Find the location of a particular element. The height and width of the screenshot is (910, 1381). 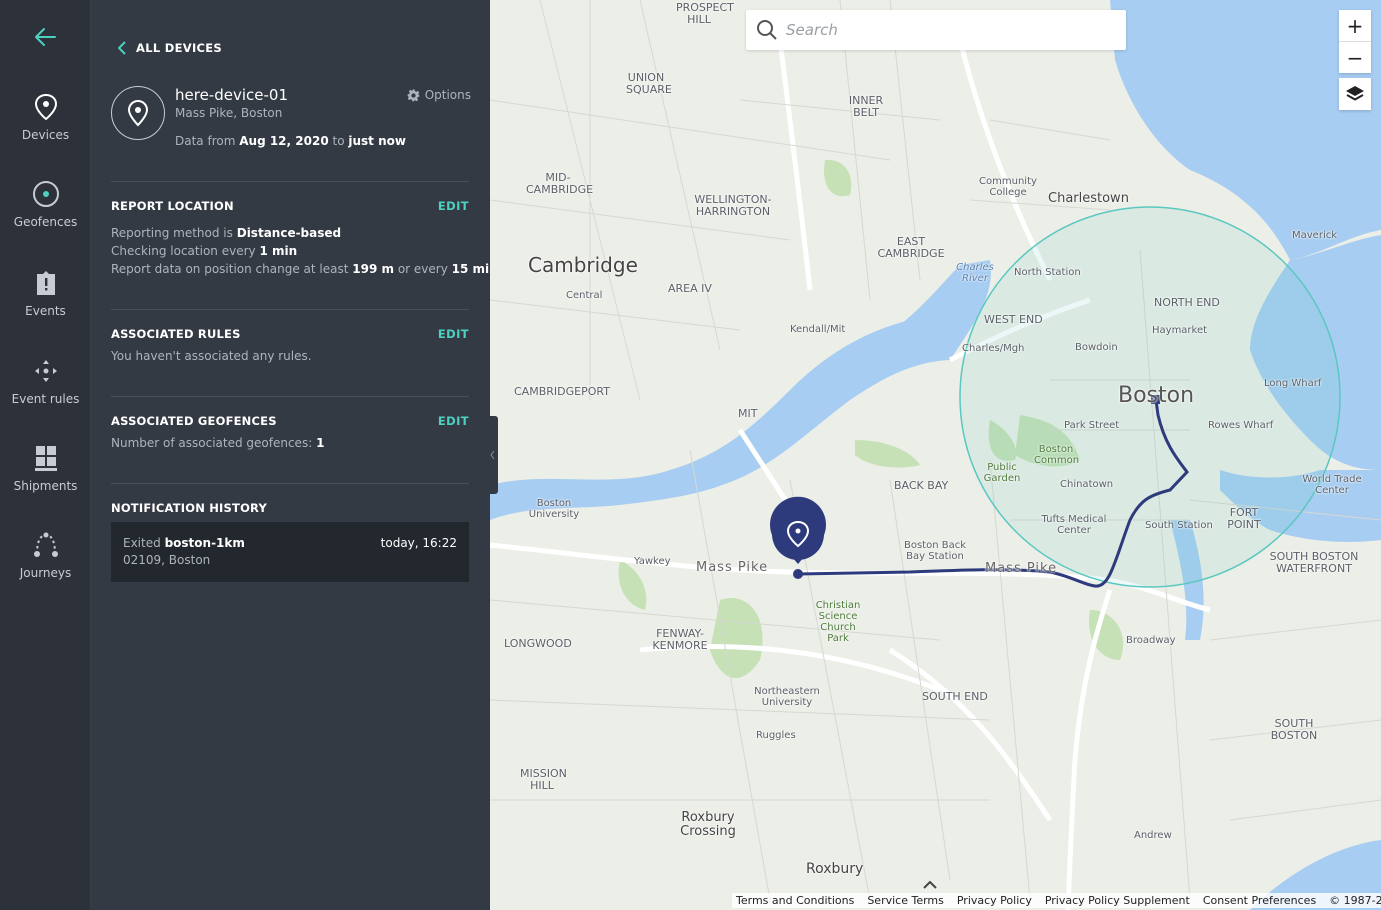

method-value: Distance-based is located at coordinates (289, 233).